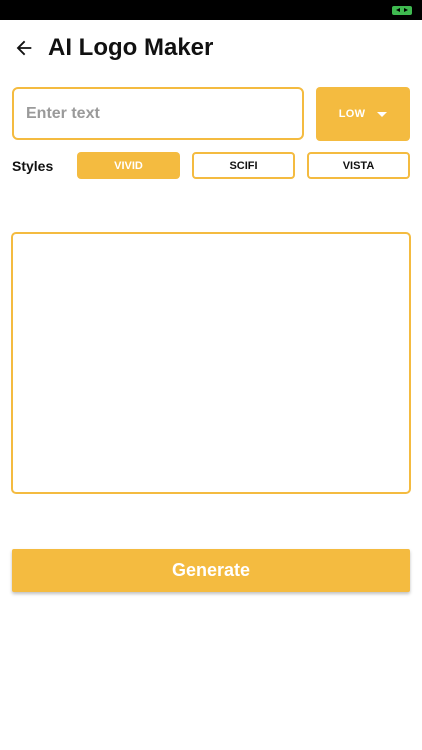 Image resolution: width=422 pixels, height=750 pixels. Describe the element at coordinates (211, 570) in the screenshot. I see `generate-button: Generate` at that location.